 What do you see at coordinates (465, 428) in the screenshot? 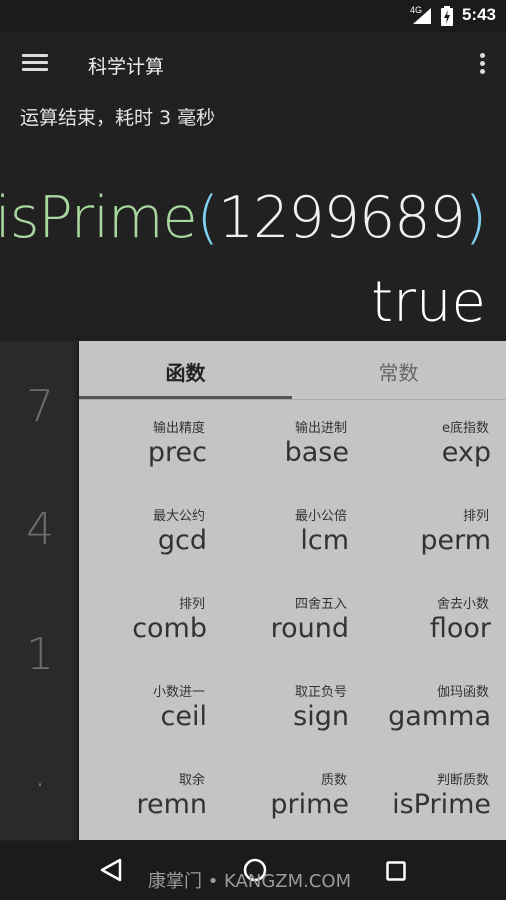
I see `function-desc: e底指数` at bounding box center [465, 428].